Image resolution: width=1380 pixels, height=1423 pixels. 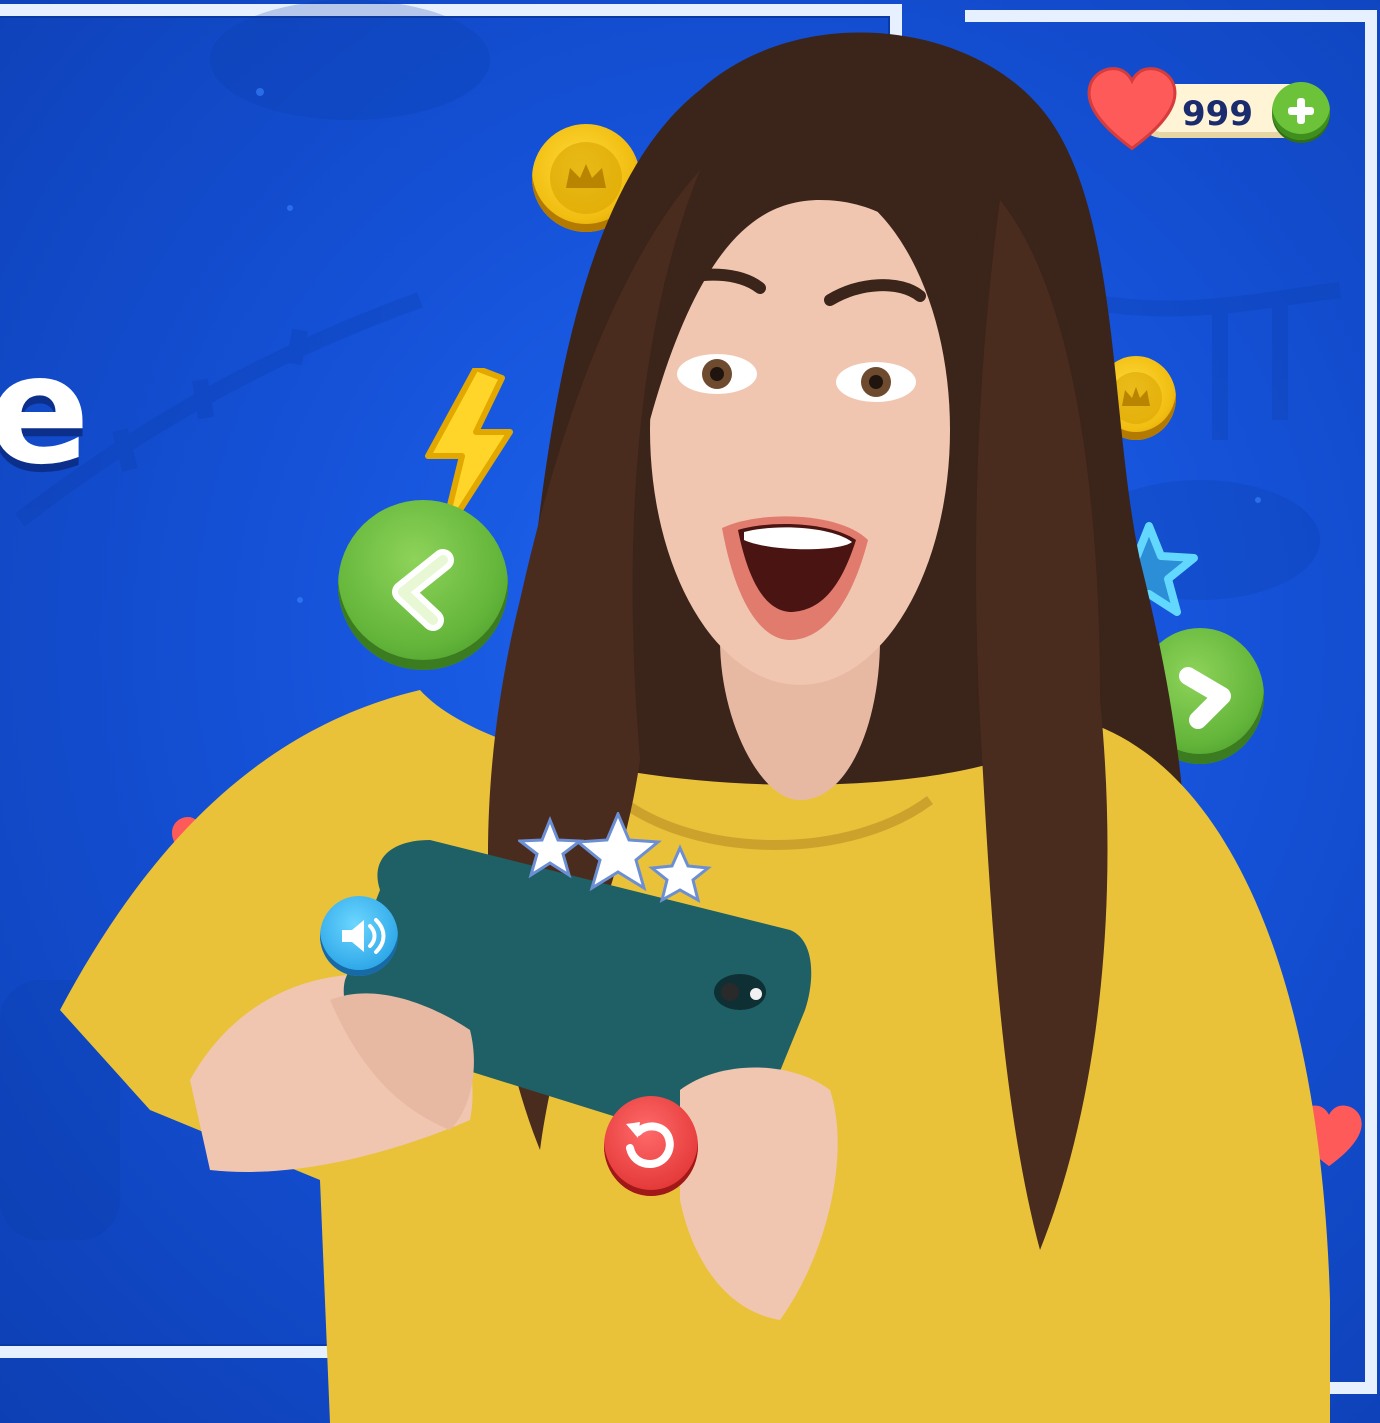 What do you see at coordinates (1301, 111) in the screenshot?
I see `add-lives-button` at bounding box center [1301, 111].